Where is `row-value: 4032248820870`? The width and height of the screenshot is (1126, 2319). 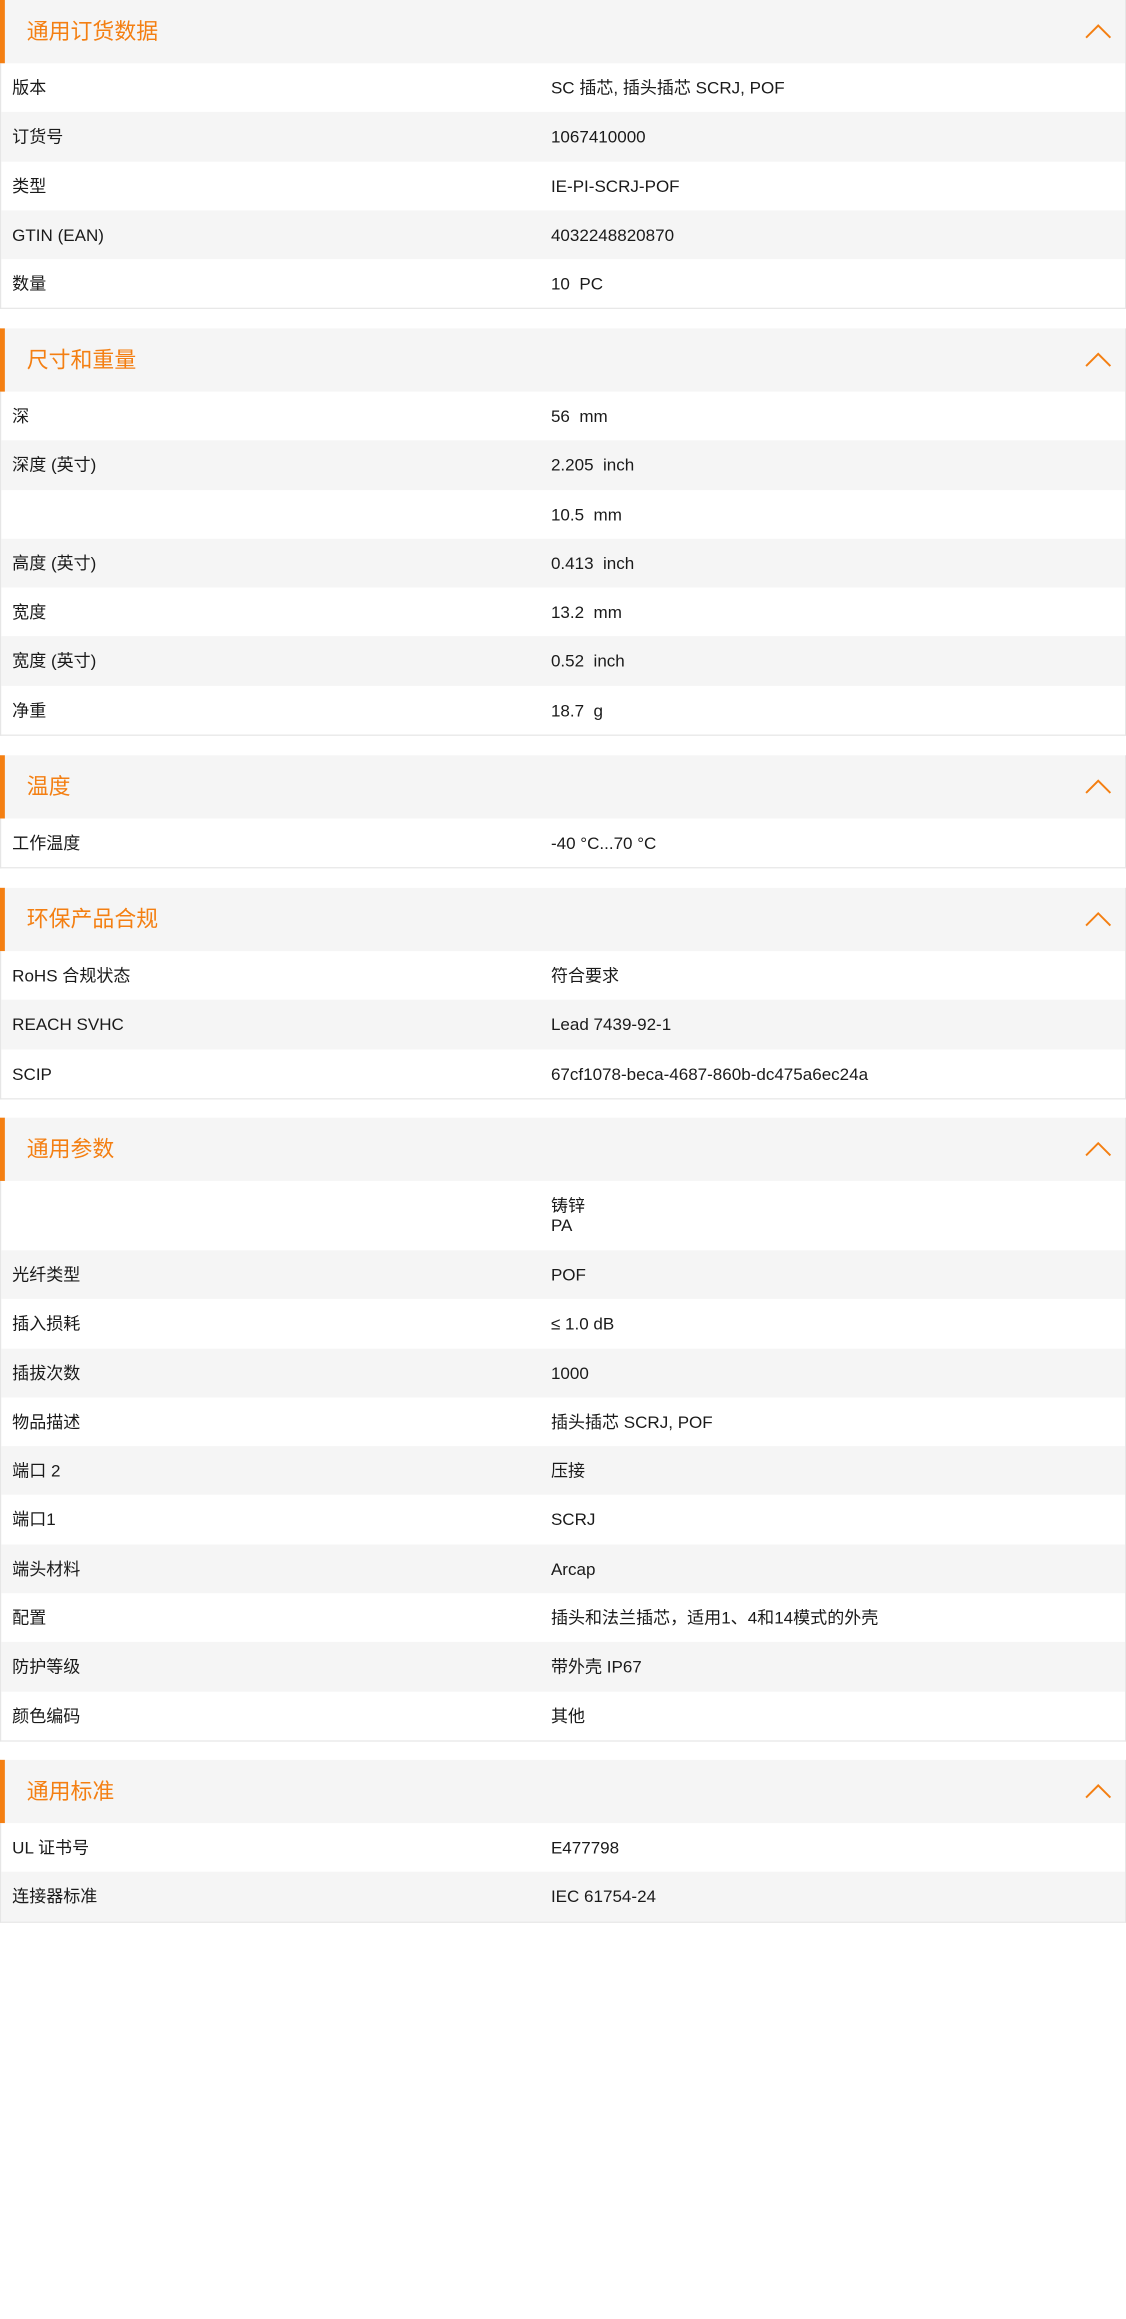 row-value: 4032248820870 is located at coordinates (612, 234).